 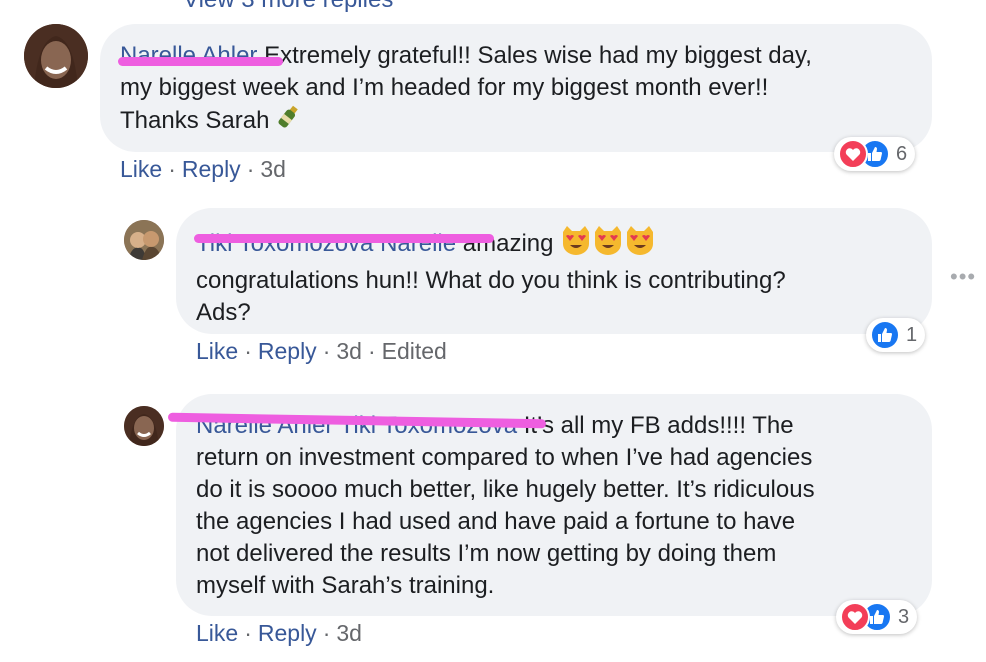 What do you see at coordinates (885, 335) in the screenshot?
I see `like-icon` at bounding box center [885, 335].